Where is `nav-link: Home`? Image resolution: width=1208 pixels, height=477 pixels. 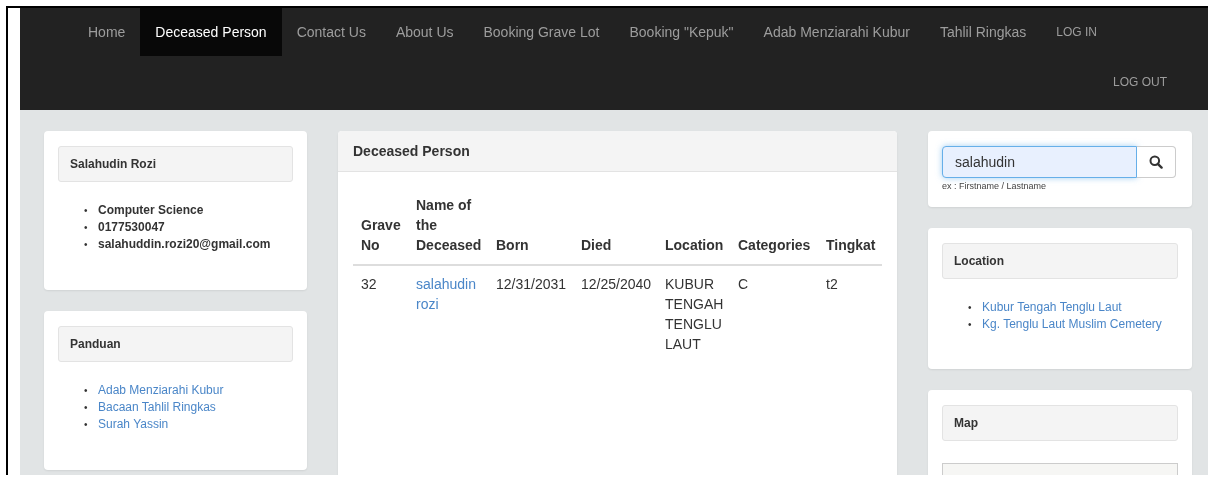
nav-link: Home is located at coordinates (107, 32).